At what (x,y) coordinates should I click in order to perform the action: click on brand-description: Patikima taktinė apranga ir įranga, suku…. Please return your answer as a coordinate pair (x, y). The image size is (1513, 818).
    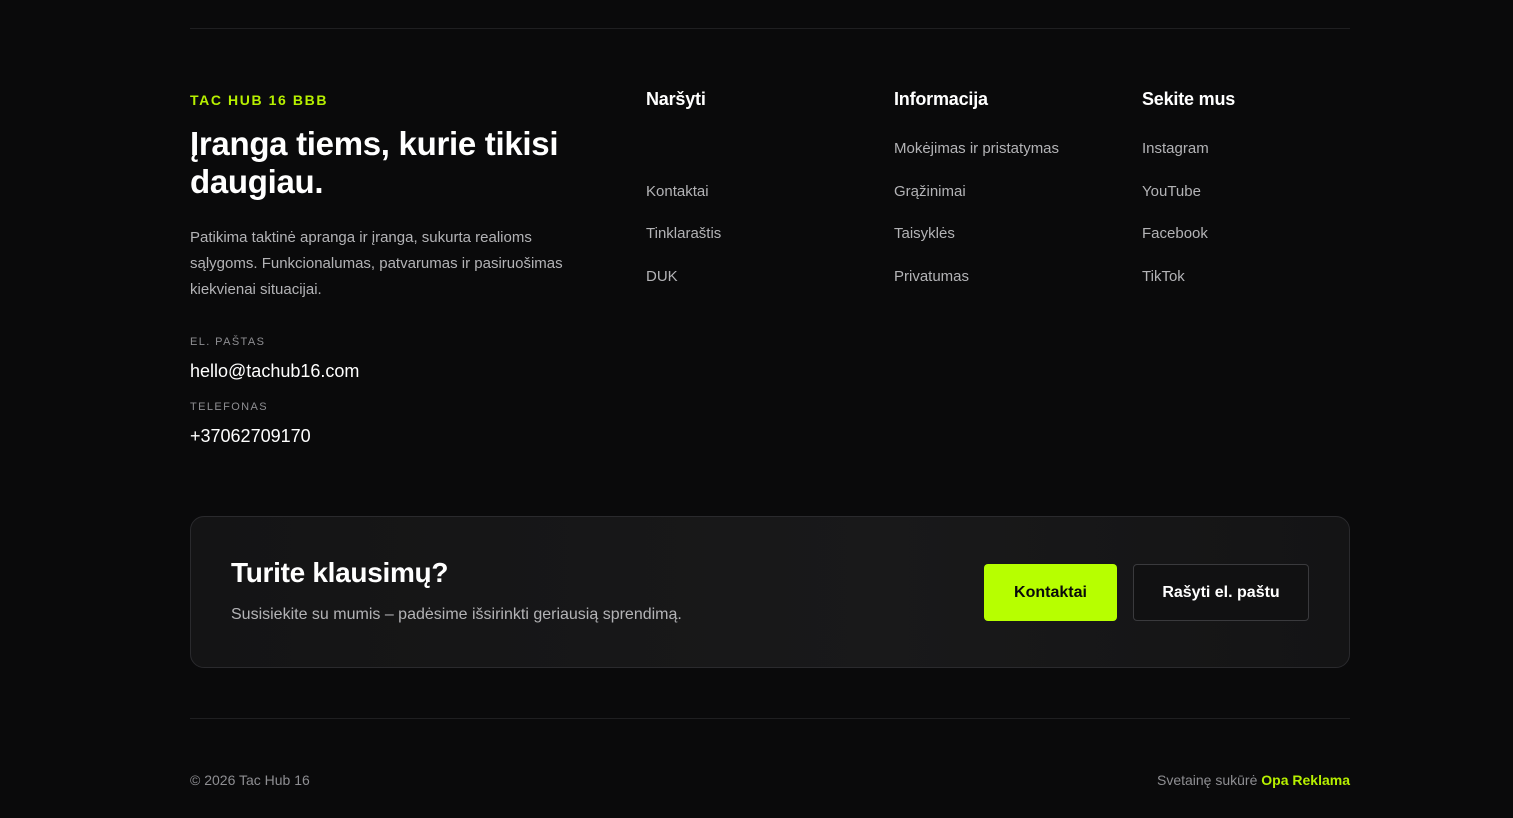
    Looking at the image, I should click on (376, 263).